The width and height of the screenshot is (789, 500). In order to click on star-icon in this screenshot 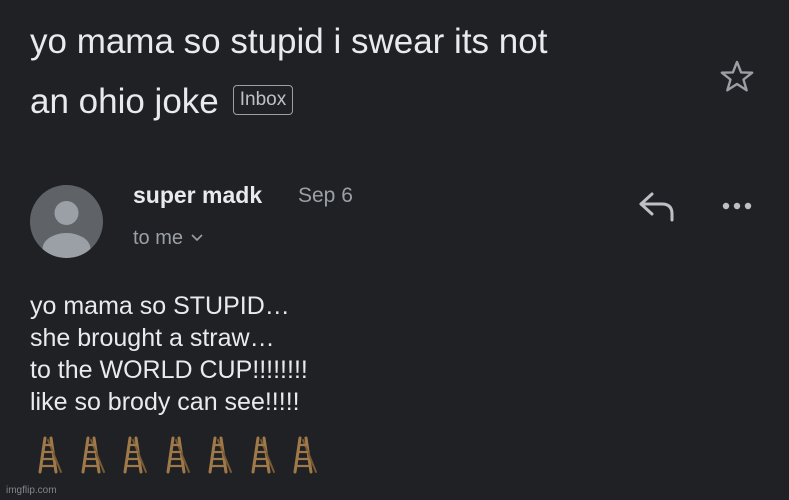, I will do `click(737, 77)`.